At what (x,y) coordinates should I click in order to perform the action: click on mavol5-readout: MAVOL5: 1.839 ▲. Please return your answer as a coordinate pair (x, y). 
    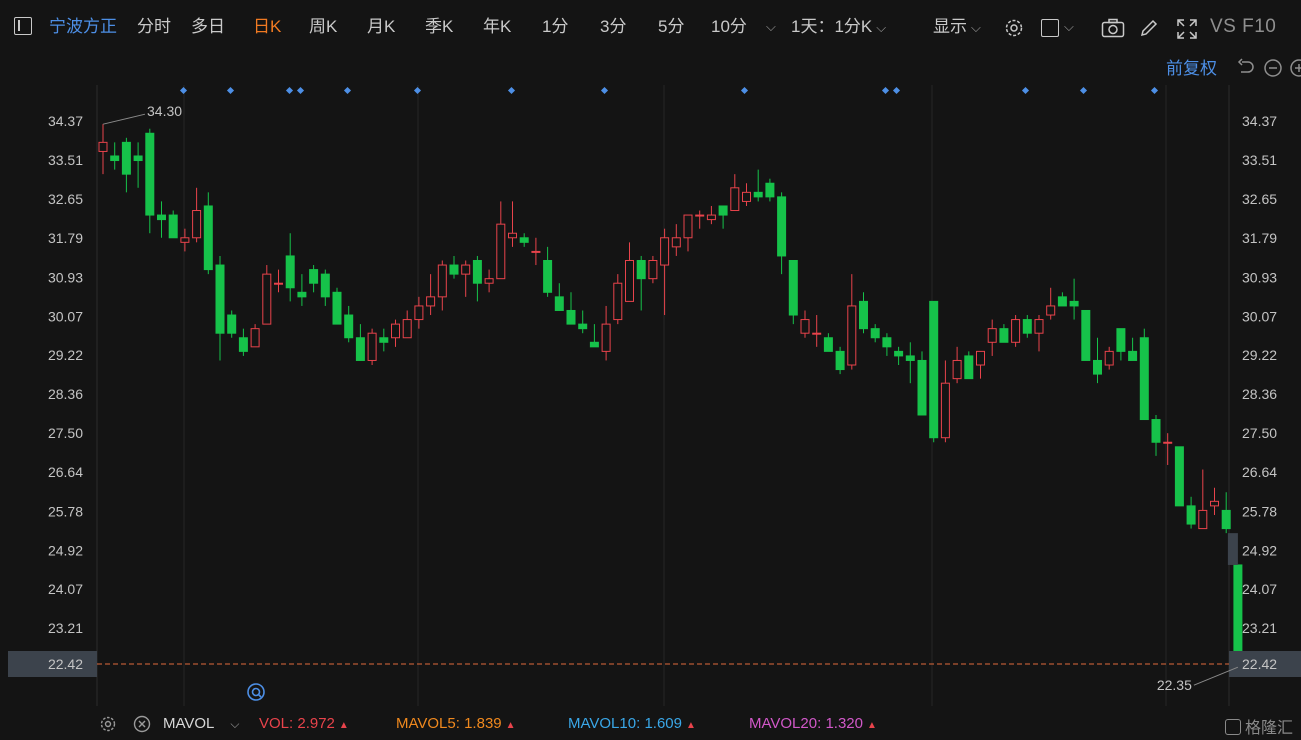
    Looking at the image, I should click on (456, 725).